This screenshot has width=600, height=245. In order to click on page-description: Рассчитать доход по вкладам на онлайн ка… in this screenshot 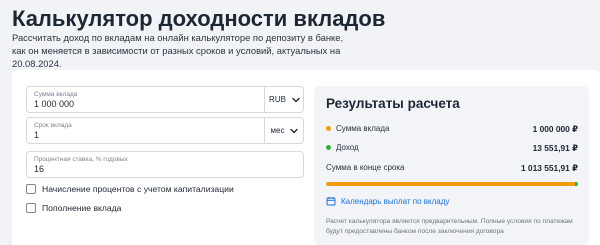, I will do `click(178, 50)`.